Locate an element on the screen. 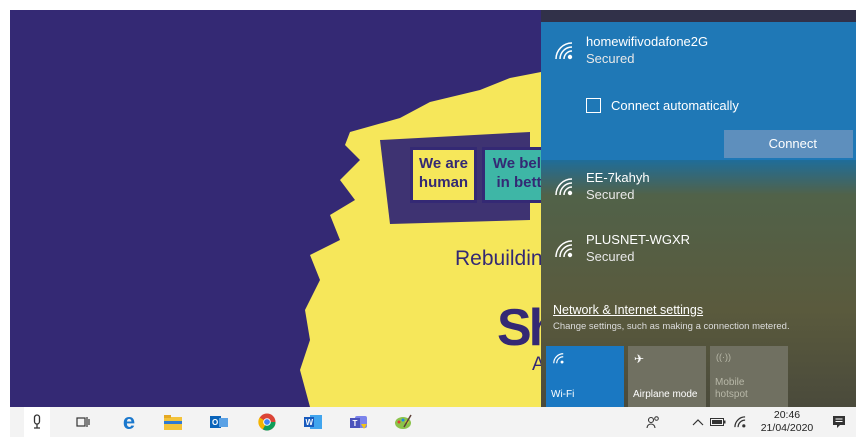 This screenshot has width=856, height=437. network-item-homewifivodafone2g: homewifivodafone2G Secured is located at coordinates (698, 54).